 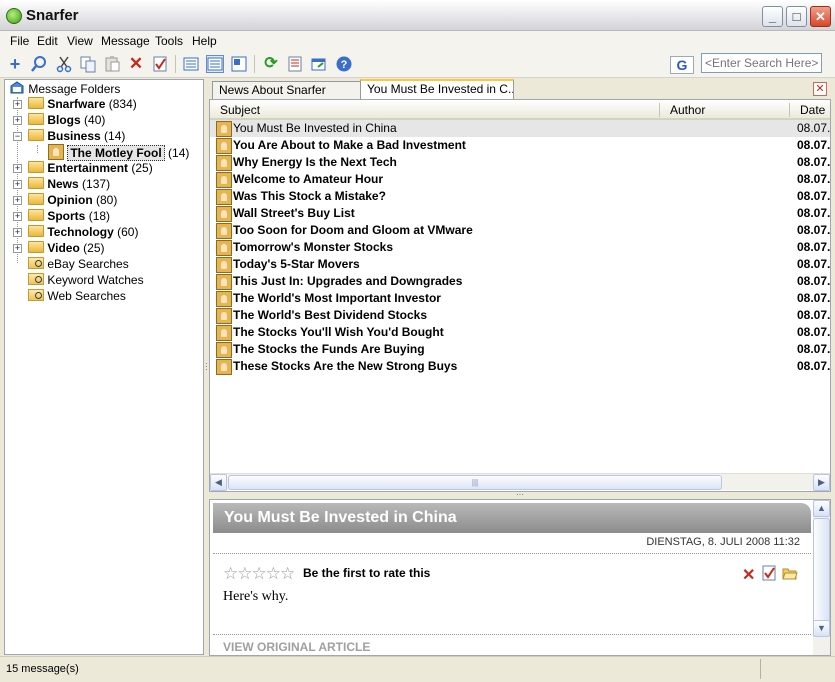 I want to click on message-row: Wall Street's Buy List 08.07., so click(x=520, y=213).